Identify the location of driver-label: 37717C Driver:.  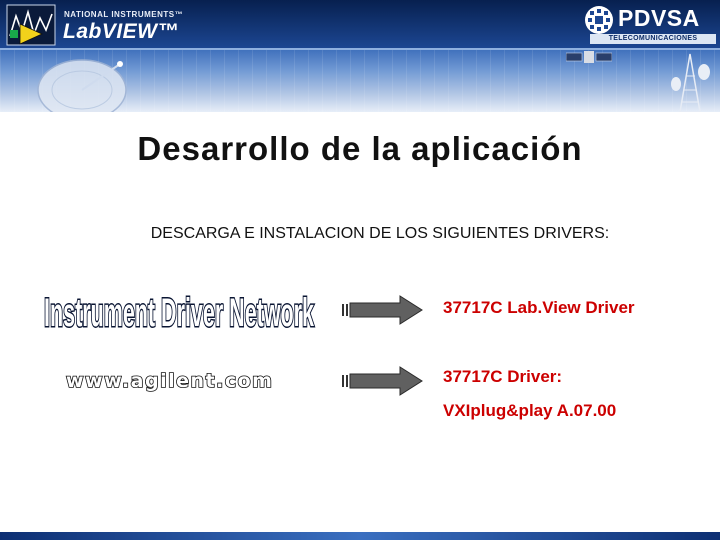
(503, 376).